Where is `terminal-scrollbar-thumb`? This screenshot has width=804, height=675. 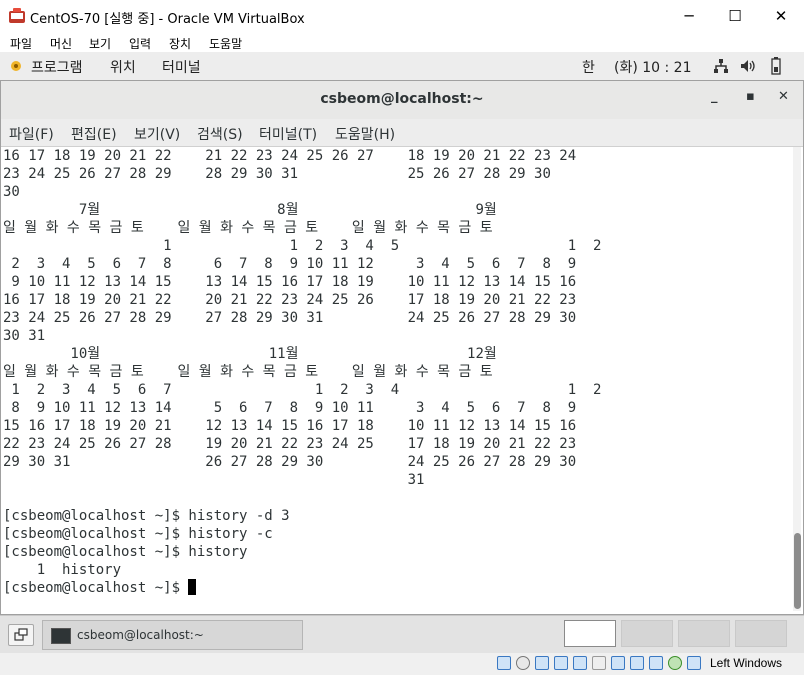 terminal-scrollbar-thumb is located at coordinates (797, 571).